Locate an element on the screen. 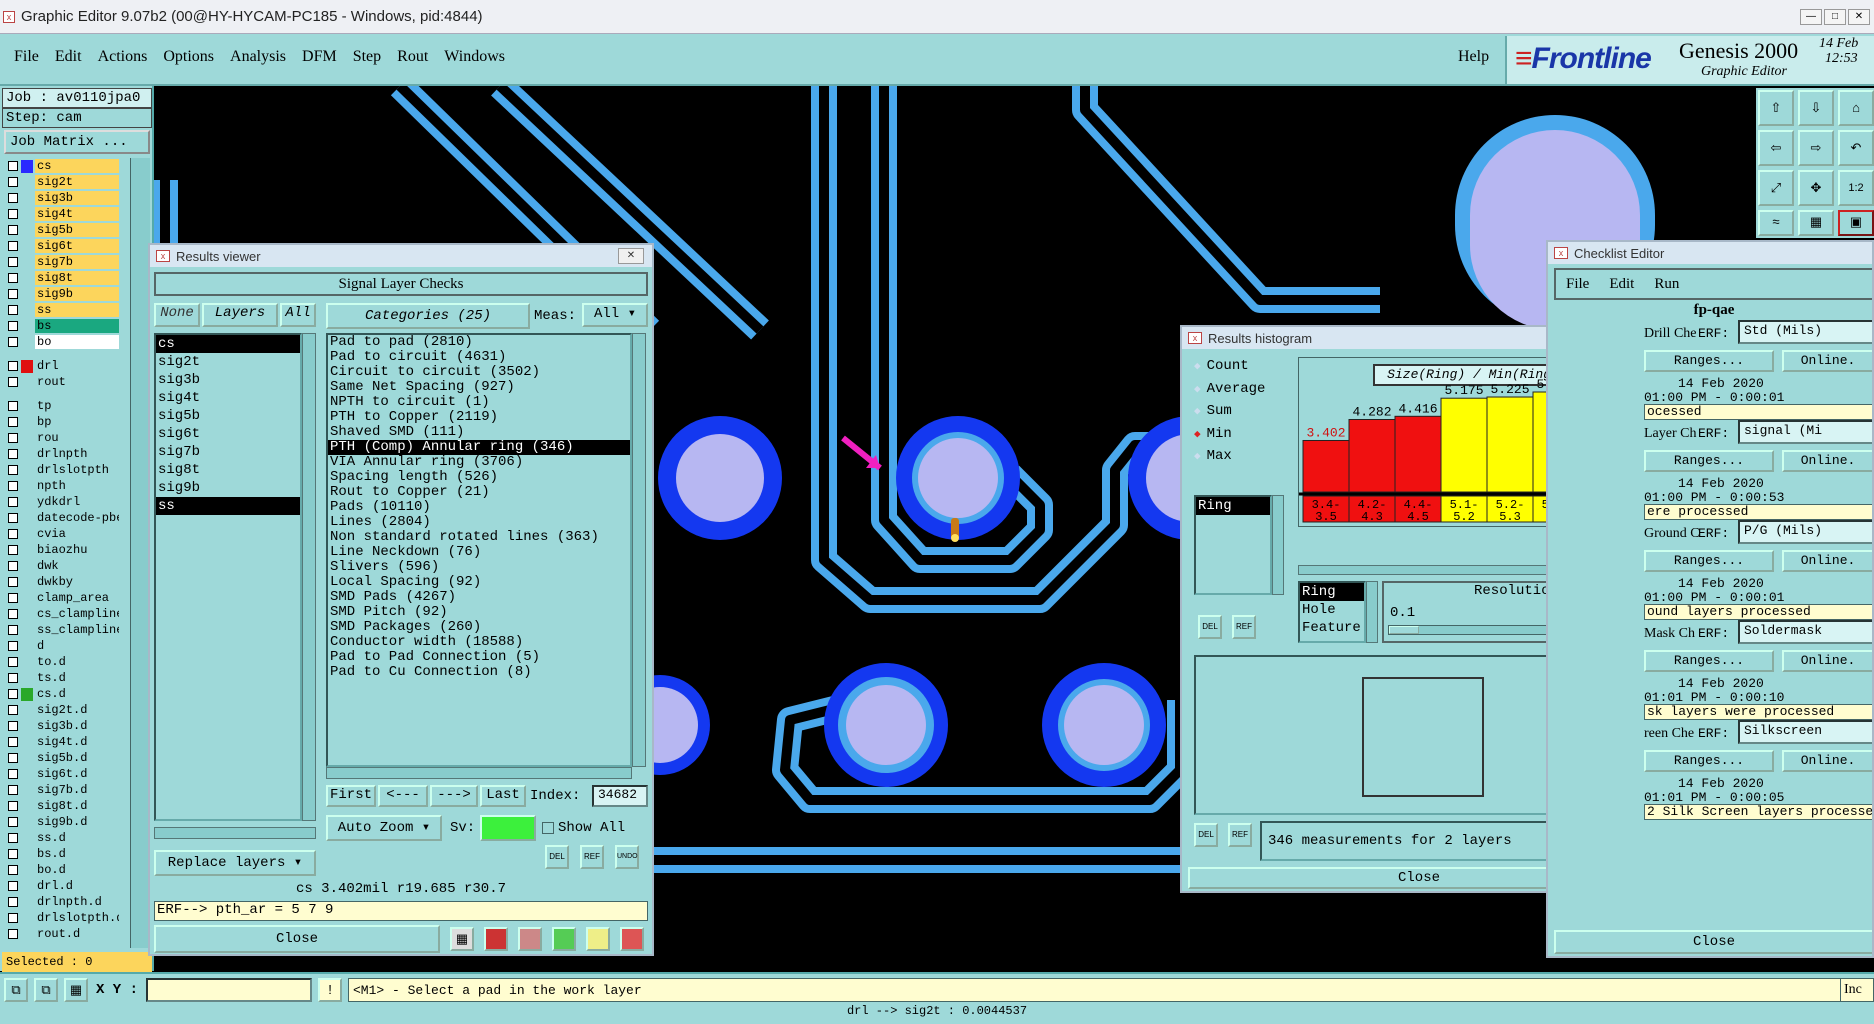 The image size is (1874, 1024). close-icon: ✕ is located at coordinates (1859, 17).